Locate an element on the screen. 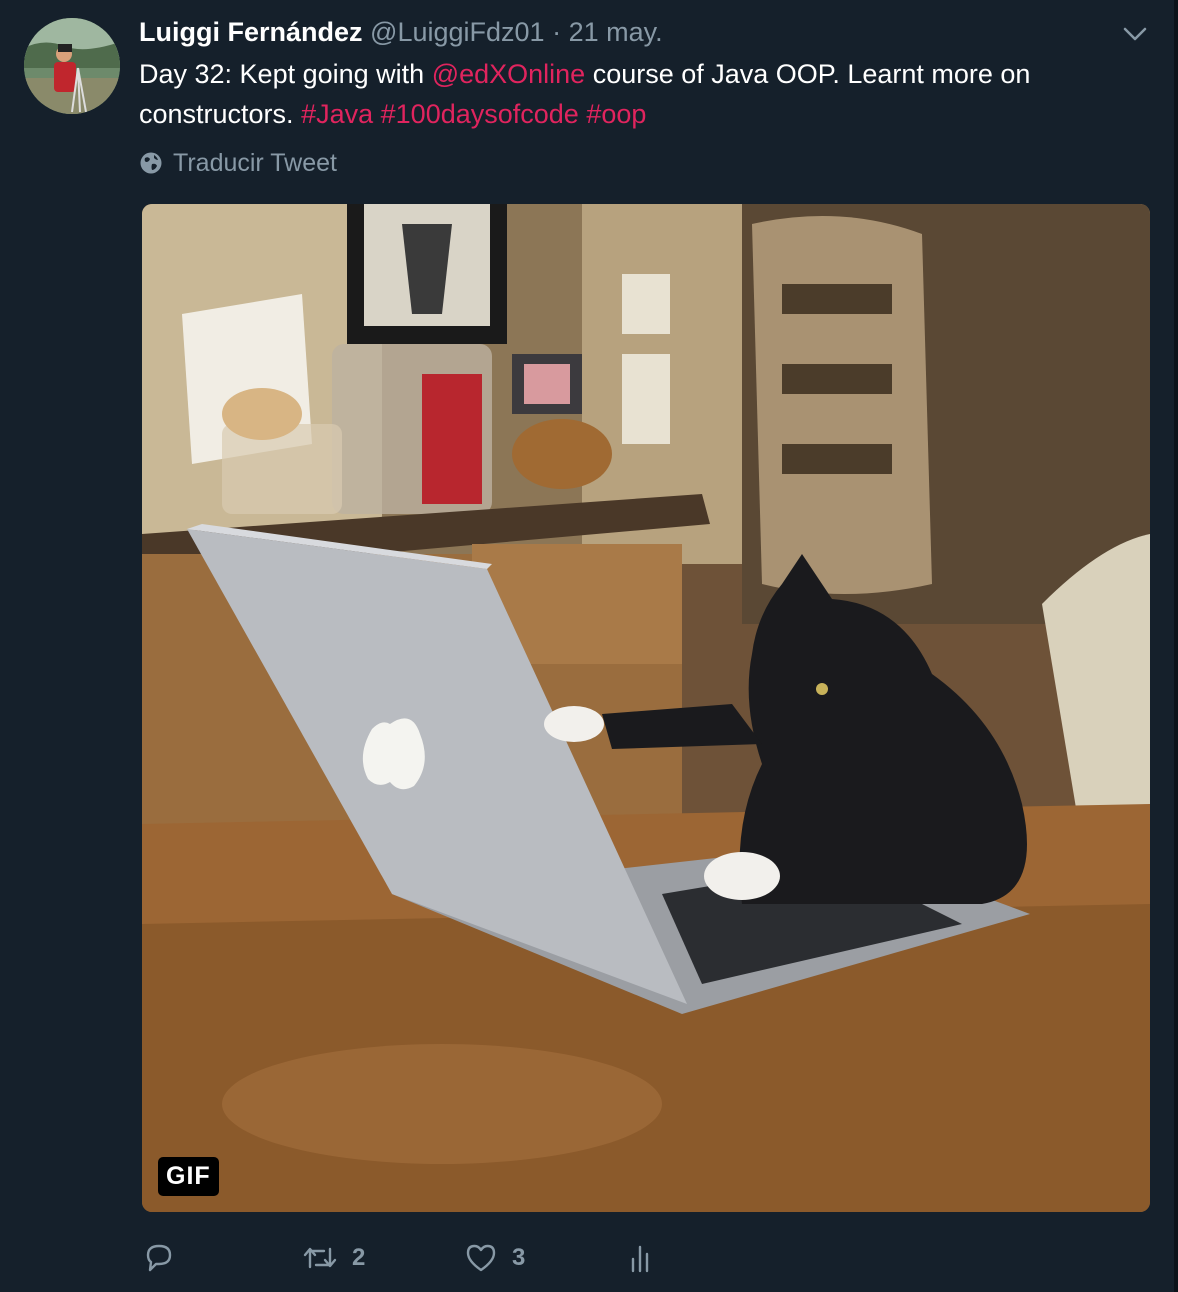 Image resolution: width=1178 pixels, height=1292 pixels. avatar is located at coordinates (72, 66).